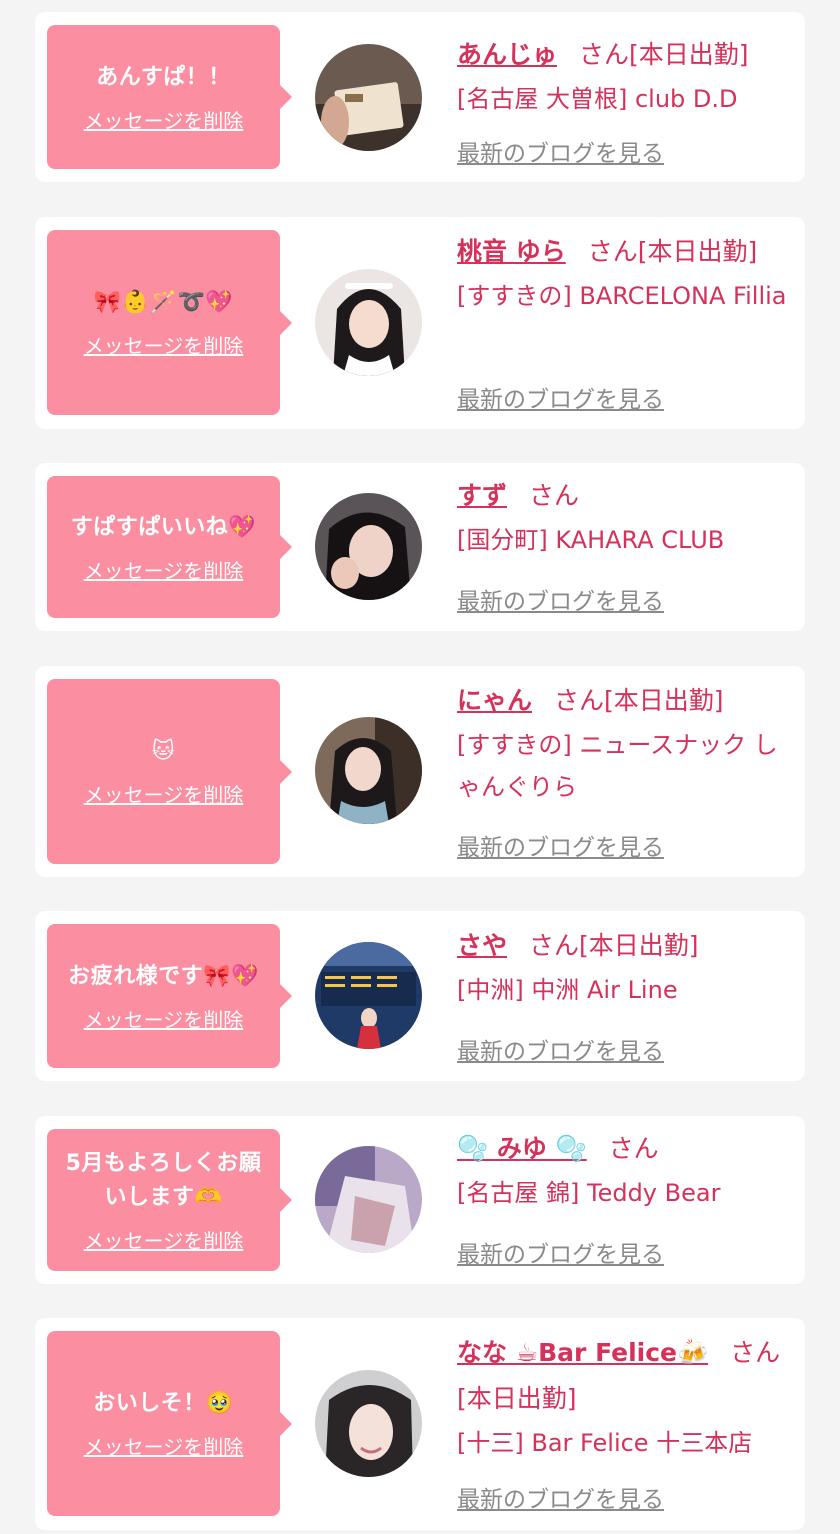 This screenshot has width=840, height=1534. Describe the element at coordinates (163, 77) in the screenshot. I see `message-text: あんすぱ！！` at that location.